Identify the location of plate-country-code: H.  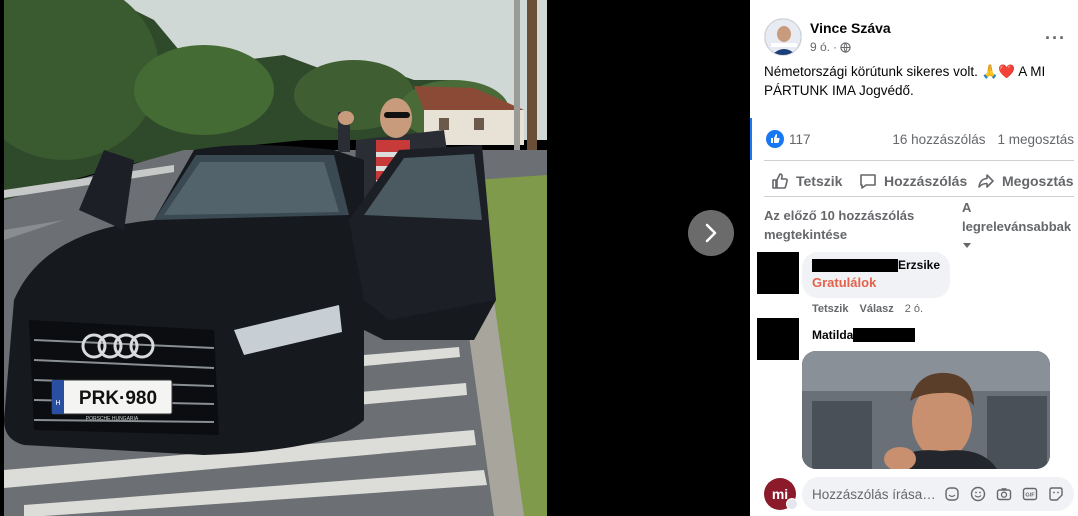
(57, 403).